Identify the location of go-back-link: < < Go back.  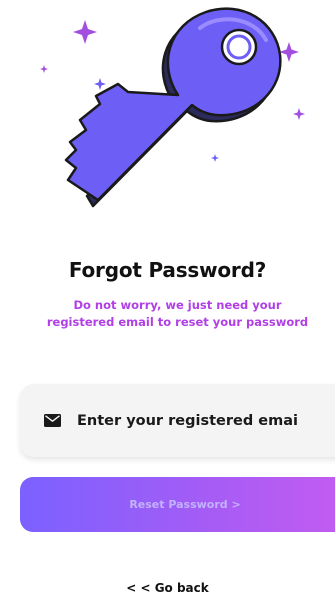
(167, 588).